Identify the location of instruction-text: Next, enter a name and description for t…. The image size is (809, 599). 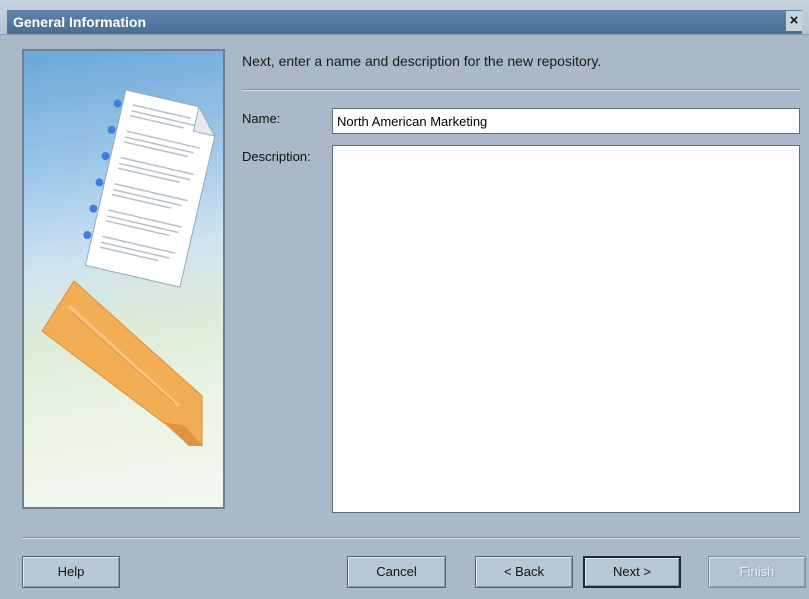
(422, 61).